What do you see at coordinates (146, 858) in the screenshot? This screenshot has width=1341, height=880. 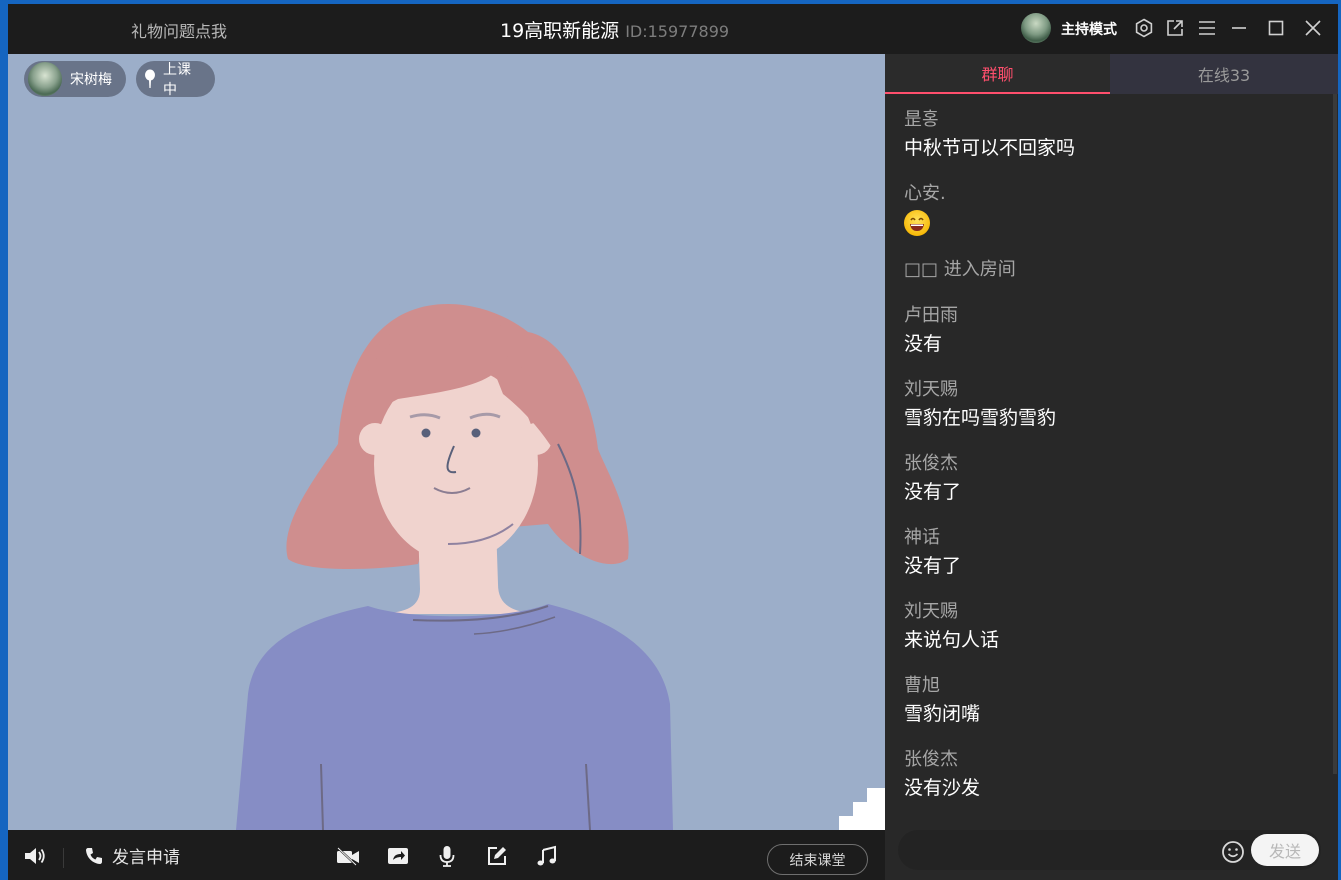 I see `speak-apply-label: 发言申请` at bounding box center [146, 858].